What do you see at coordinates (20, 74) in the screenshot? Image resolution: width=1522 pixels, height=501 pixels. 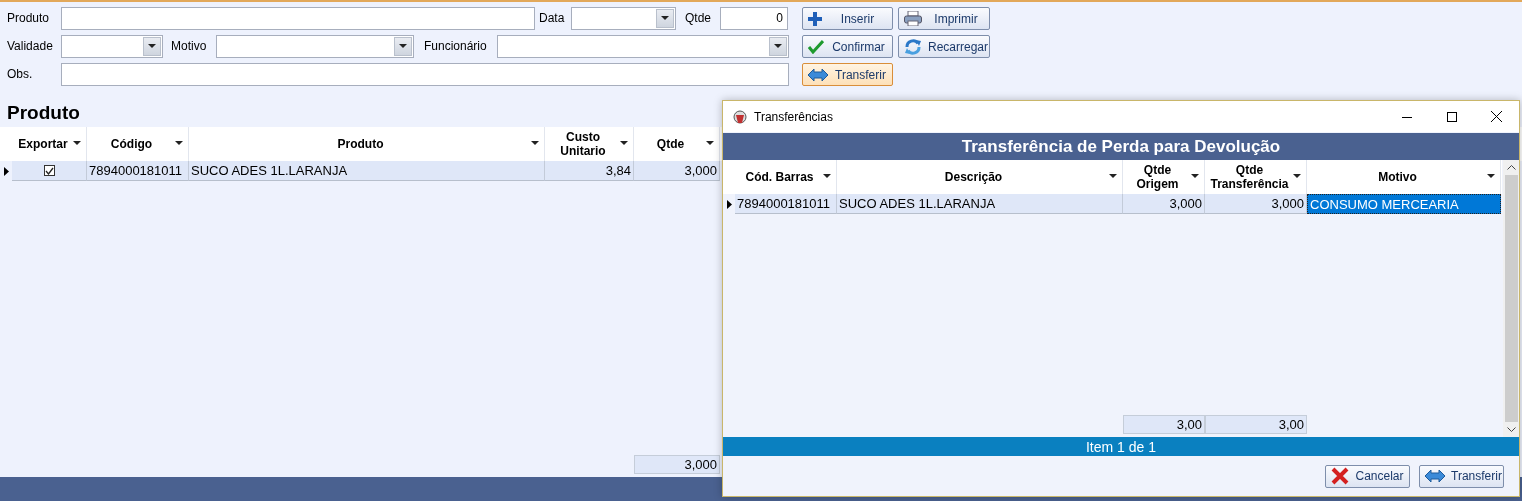 I see `field-label: Obs.` at bounding box center [20, 74].